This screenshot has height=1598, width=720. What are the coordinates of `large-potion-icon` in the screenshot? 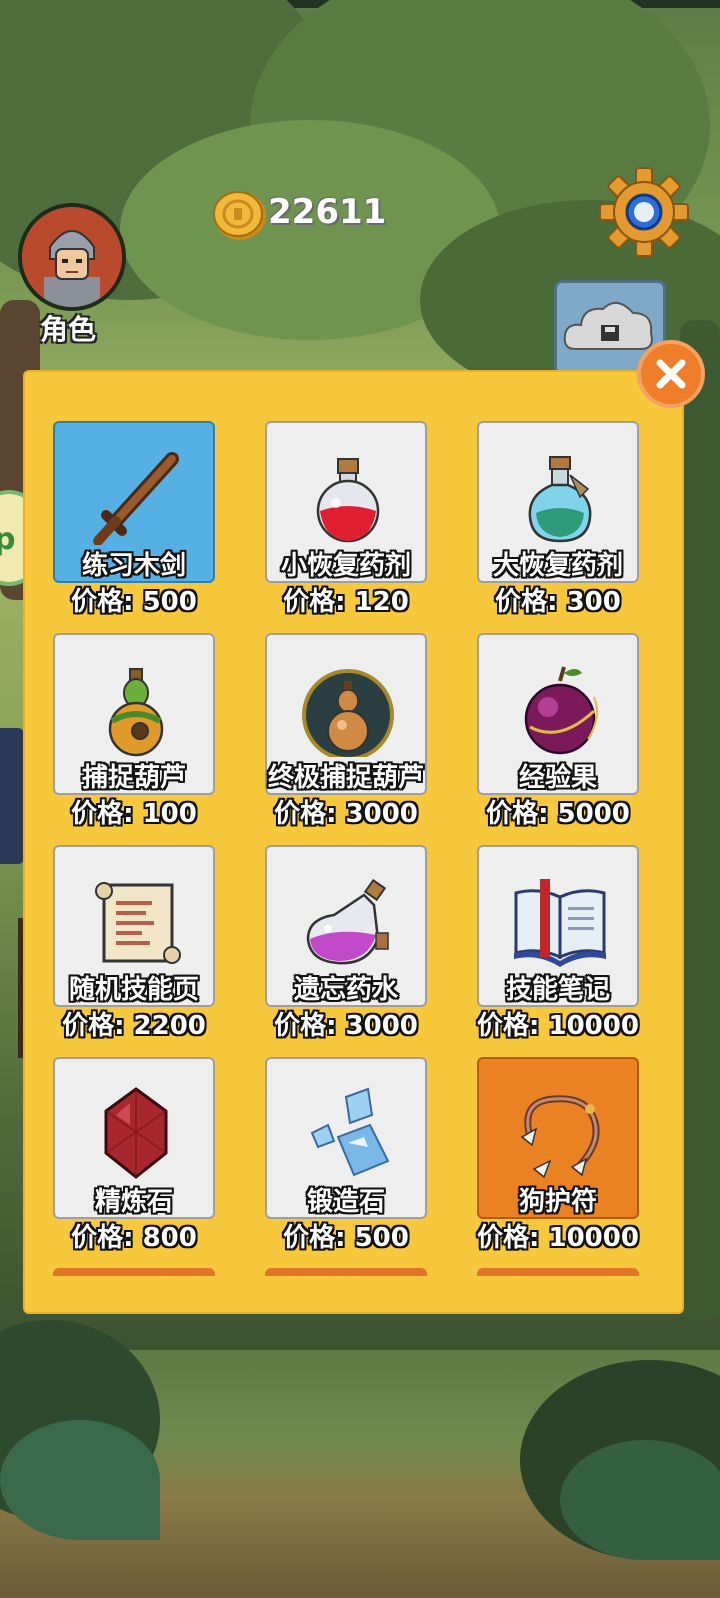 It's located at (560, 499).